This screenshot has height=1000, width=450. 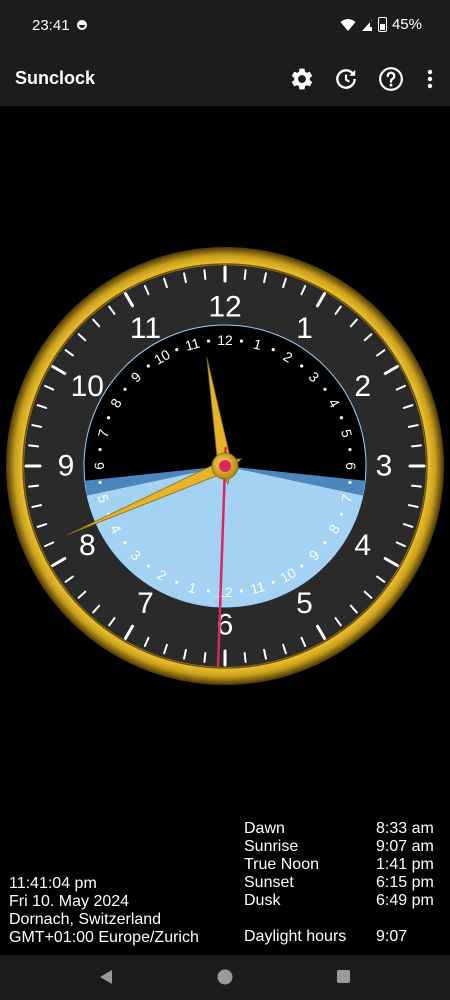 I want to click on current-time: 11:41:04 pm, so click(x=53, y=883).